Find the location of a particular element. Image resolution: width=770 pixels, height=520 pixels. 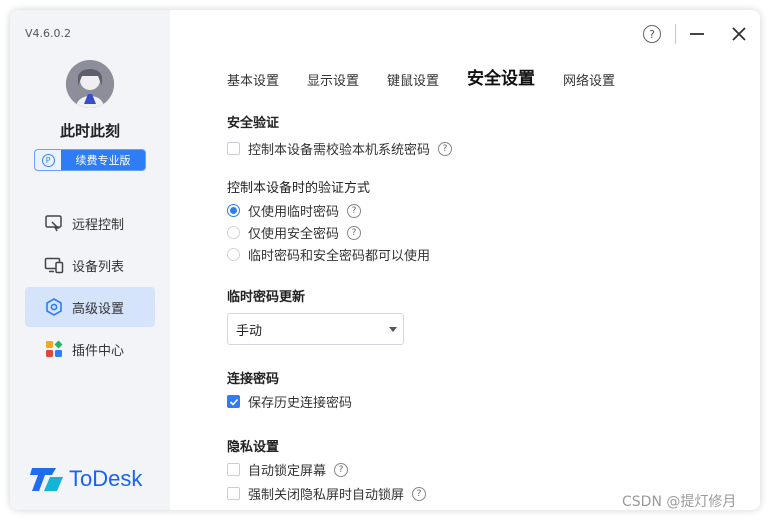

method-option-temp-password: 仅使用临时密码 ? is located at coordinates (294, 210).